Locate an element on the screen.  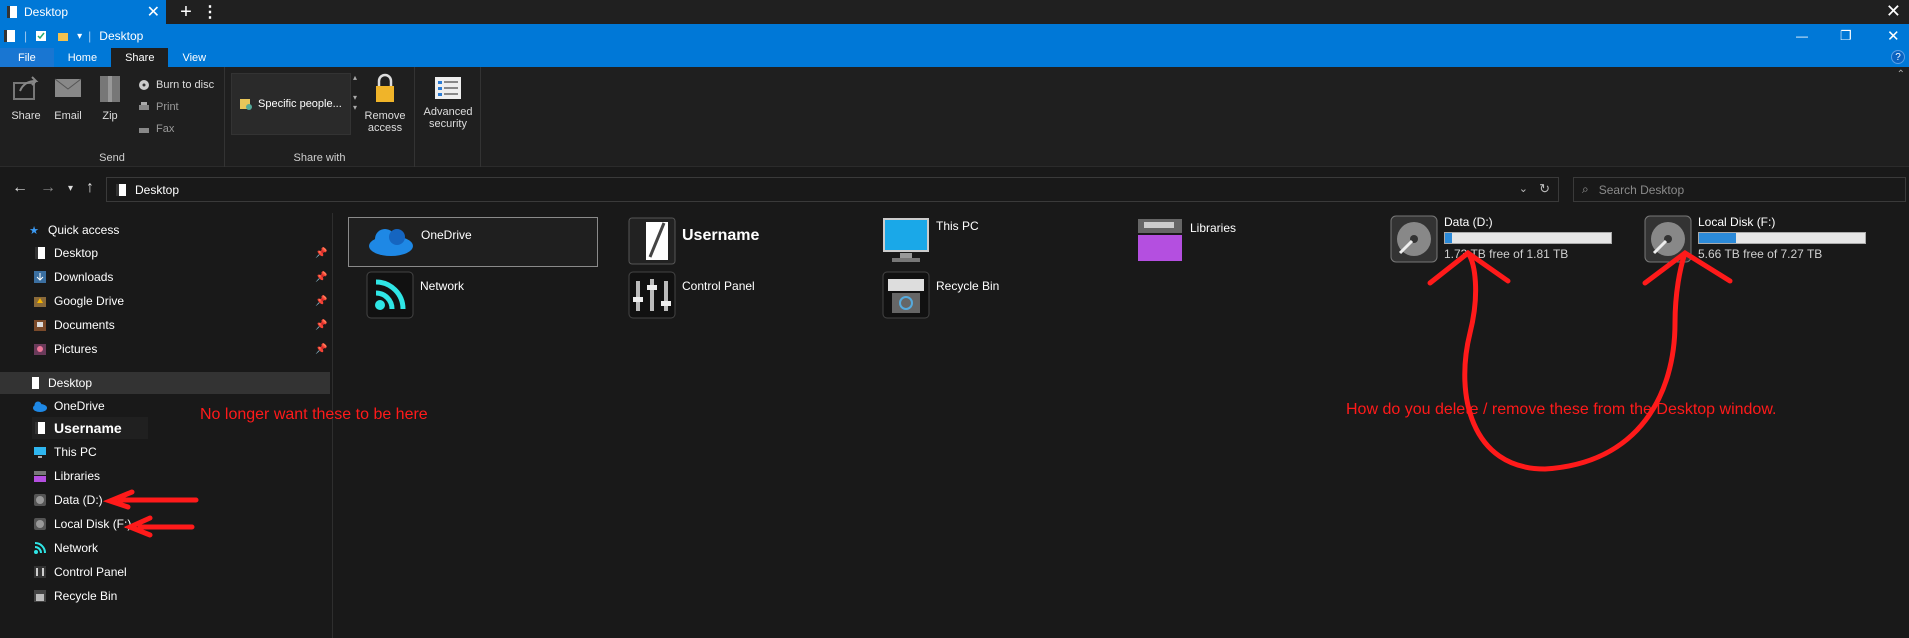
tab-view: View is located at coordinates (194, 57).